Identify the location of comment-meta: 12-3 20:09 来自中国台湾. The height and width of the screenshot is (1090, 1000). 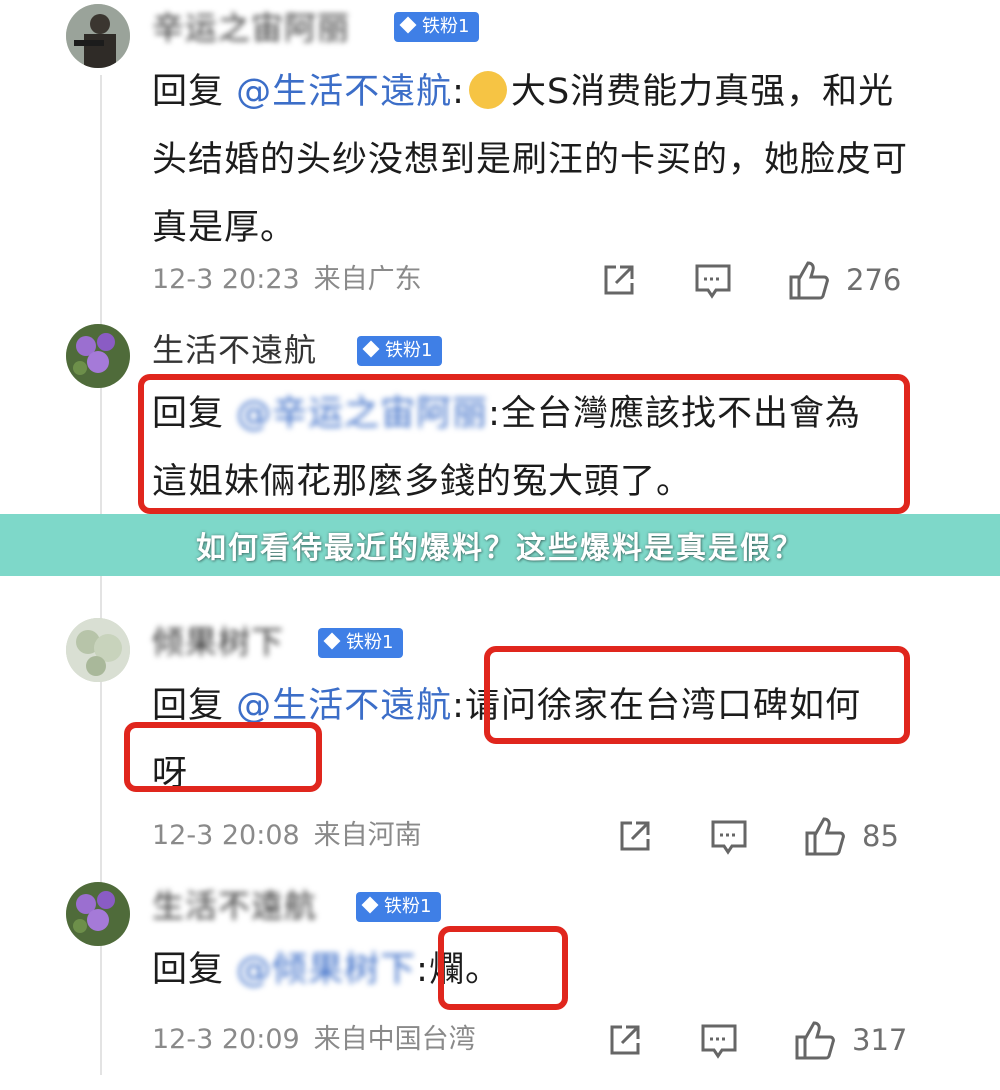
(314, 1040).